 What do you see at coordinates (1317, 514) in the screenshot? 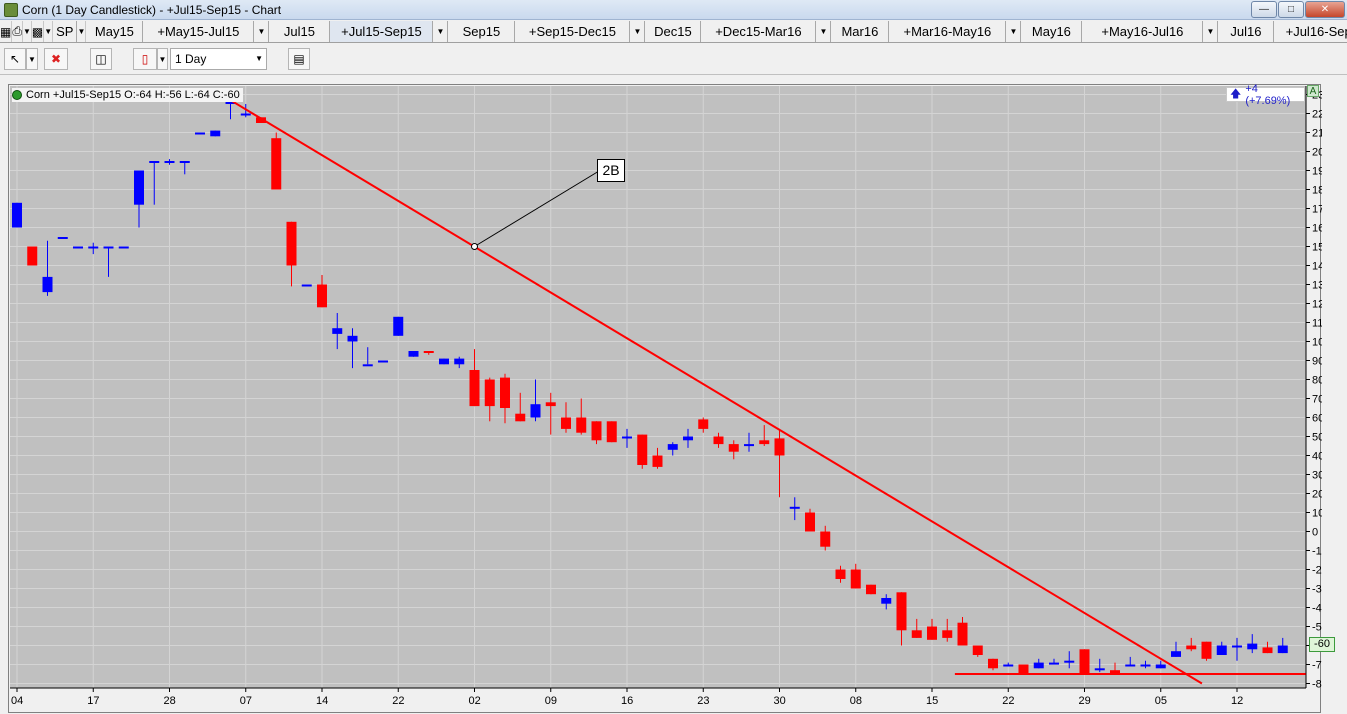
I see `y-tick-label: 10` at bounding box center [1317, 514].